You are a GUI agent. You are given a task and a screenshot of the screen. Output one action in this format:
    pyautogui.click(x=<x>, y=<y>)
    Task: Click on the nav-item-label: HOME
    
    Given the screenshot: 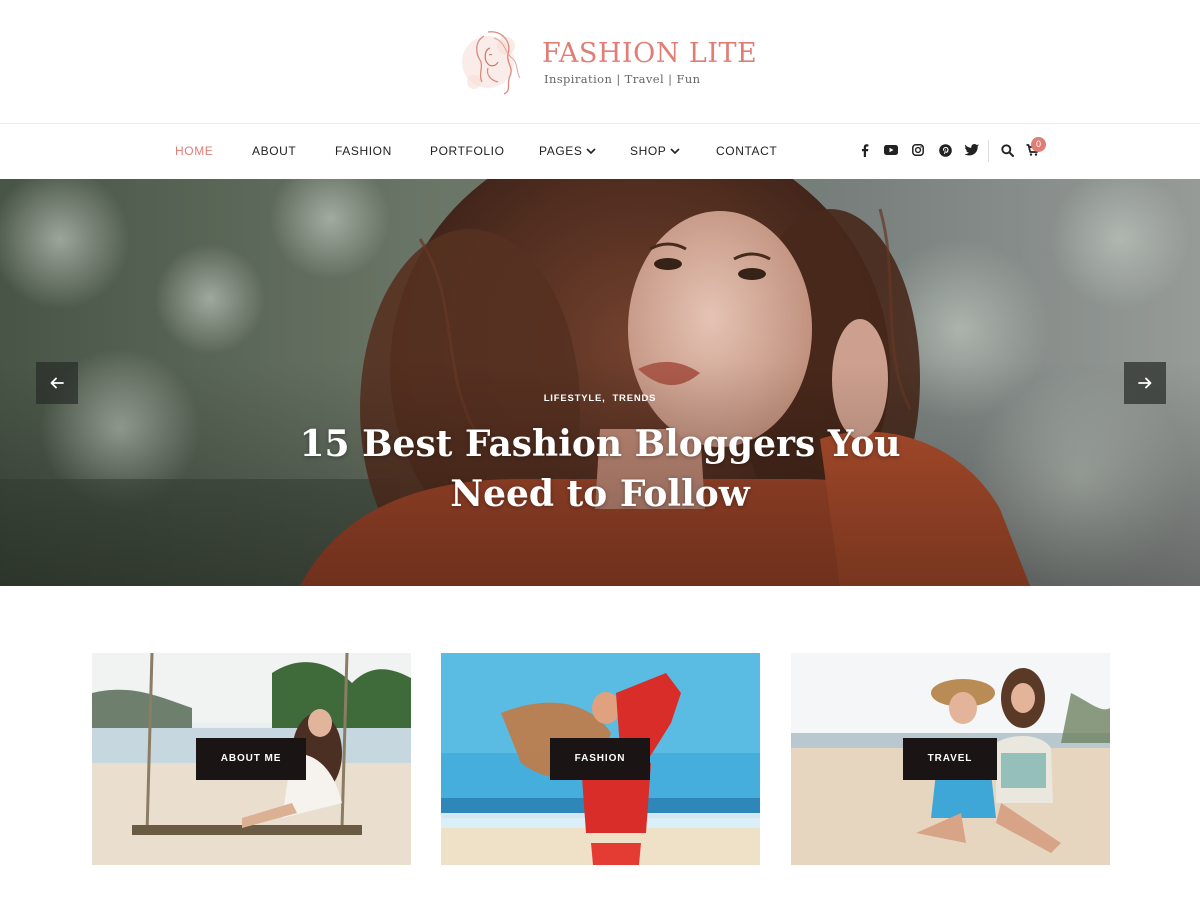 What is the action you would take?
    pyautogui.click(x=194, y=151)
    